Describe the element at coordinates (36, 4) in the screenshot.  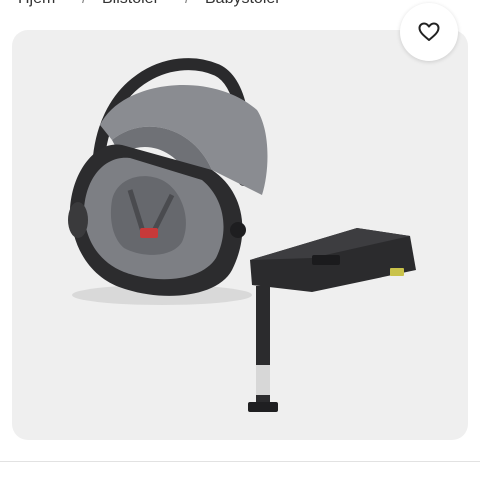
I see `breadcrumb-home: Hjem` at that location.